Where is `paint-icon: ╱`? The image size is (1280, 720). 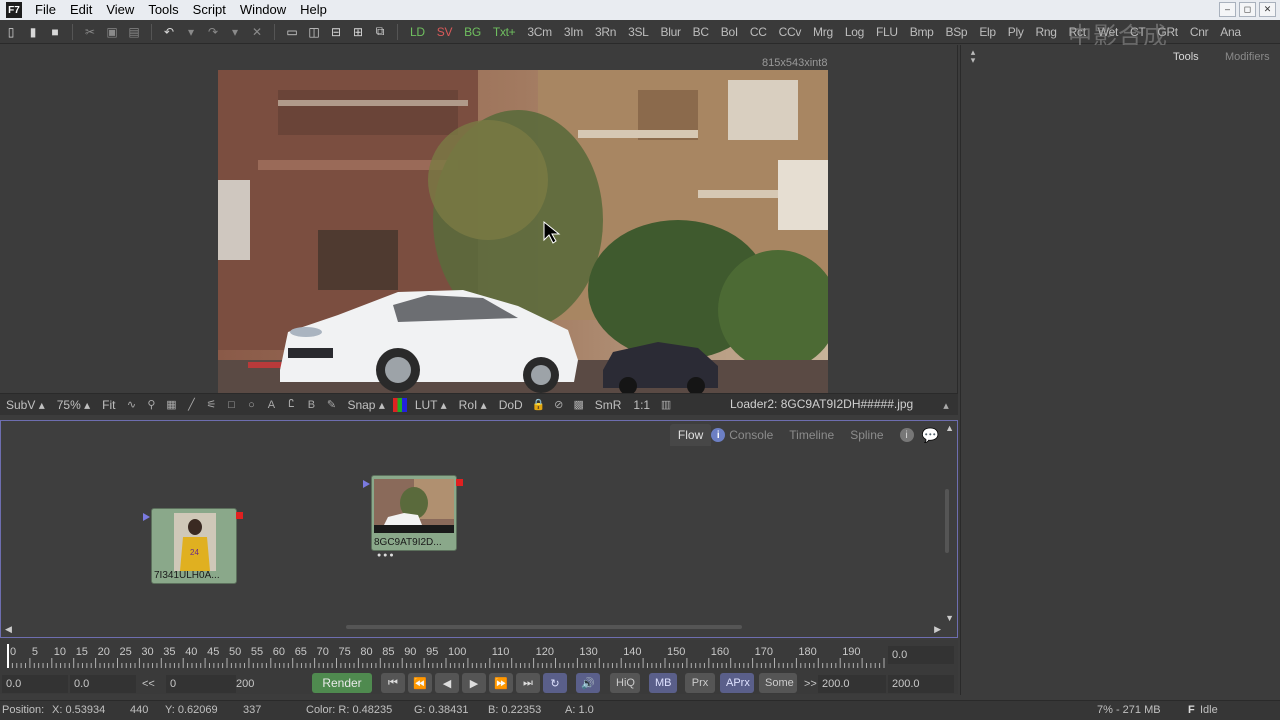 paint-icon: ╱ is located at coordinates (191, 405).